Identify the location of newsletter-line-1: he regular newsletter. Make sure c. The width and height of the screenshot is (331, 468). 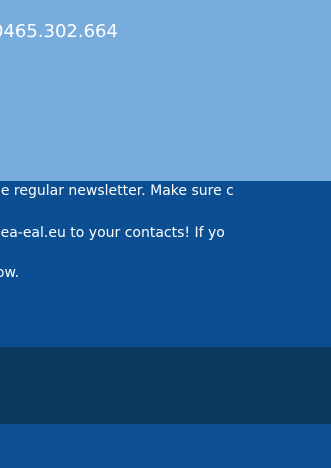
(117, 191).